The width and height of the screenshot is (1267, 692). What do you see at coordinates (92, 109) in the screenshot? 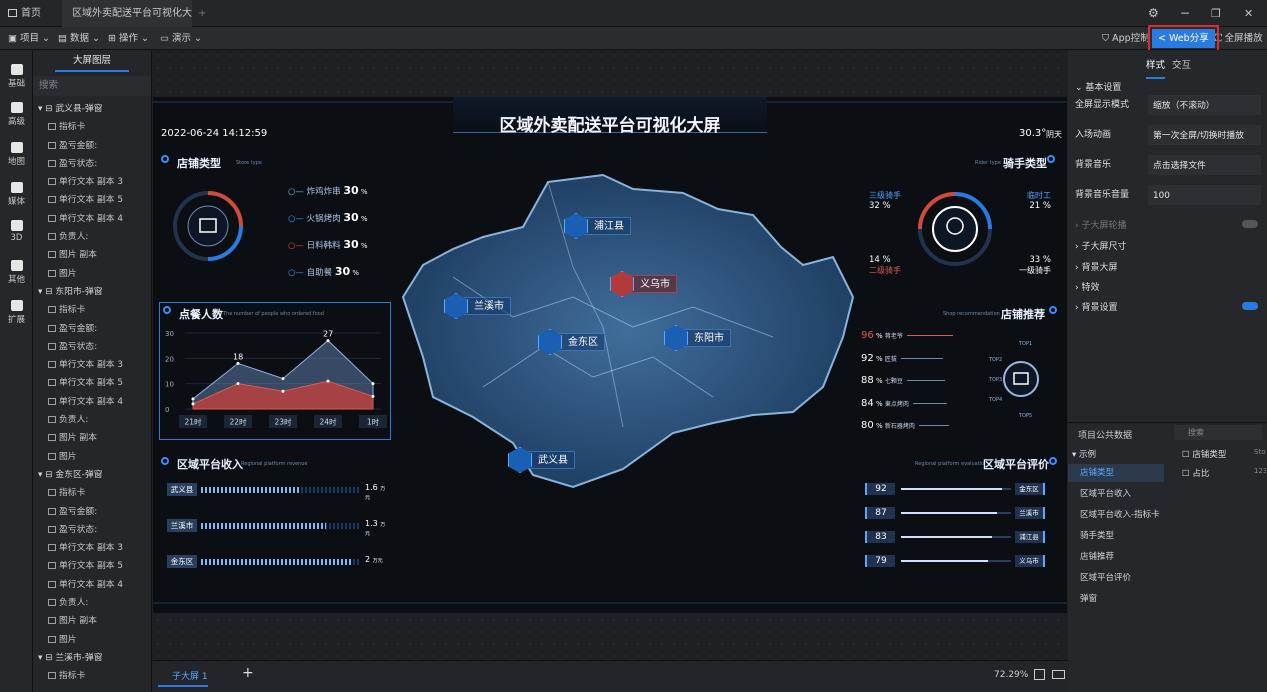
I see `layer-group: ▾ ⊟ 武义县-弹窗` at bounding box center [92, 109].